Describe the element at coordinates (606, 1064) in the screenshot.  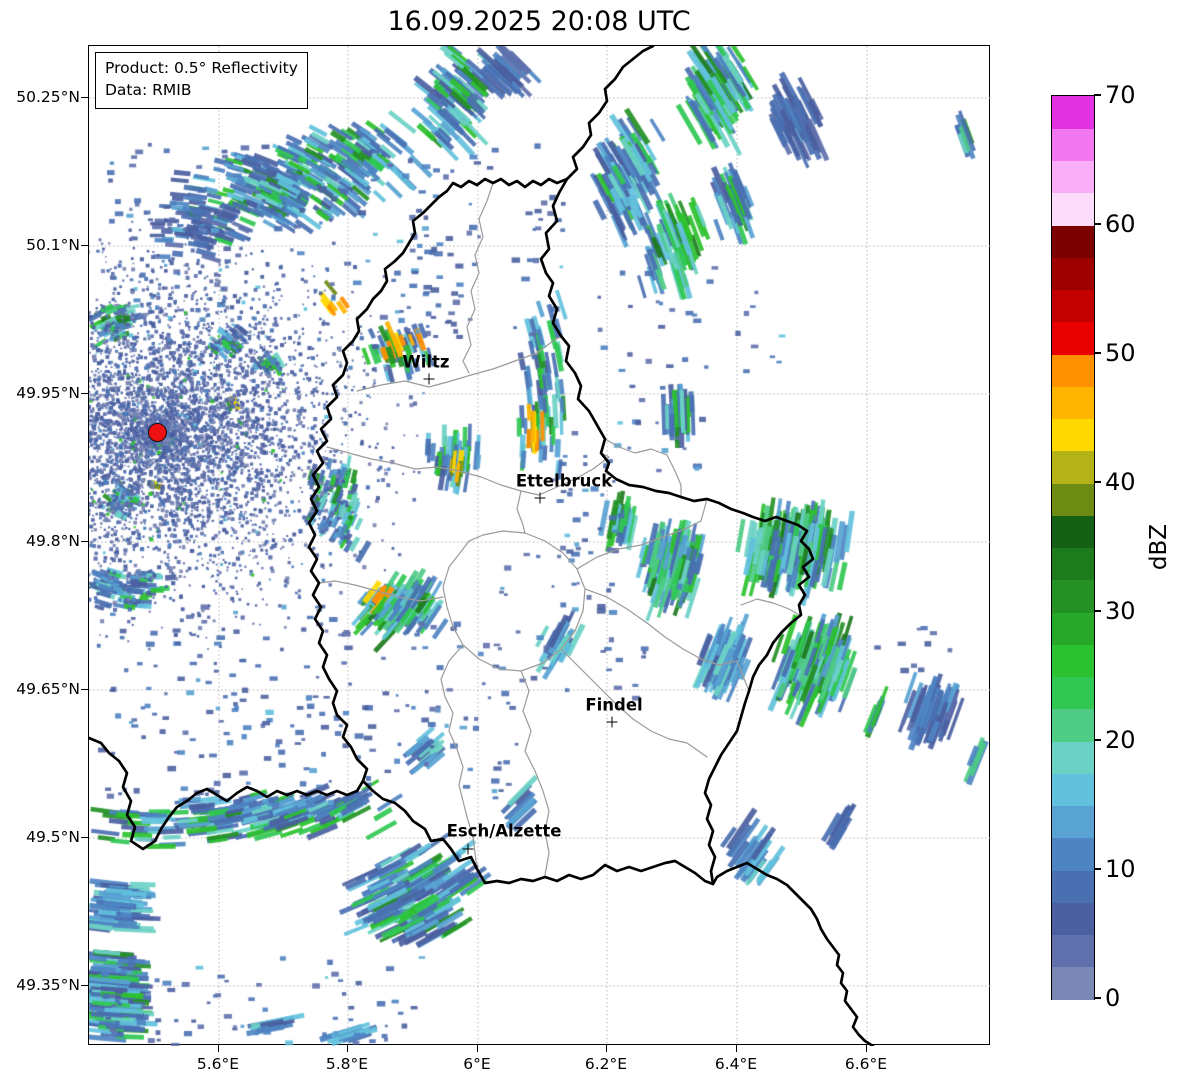
I see `x-tick-label: 6.2°E` at that location.